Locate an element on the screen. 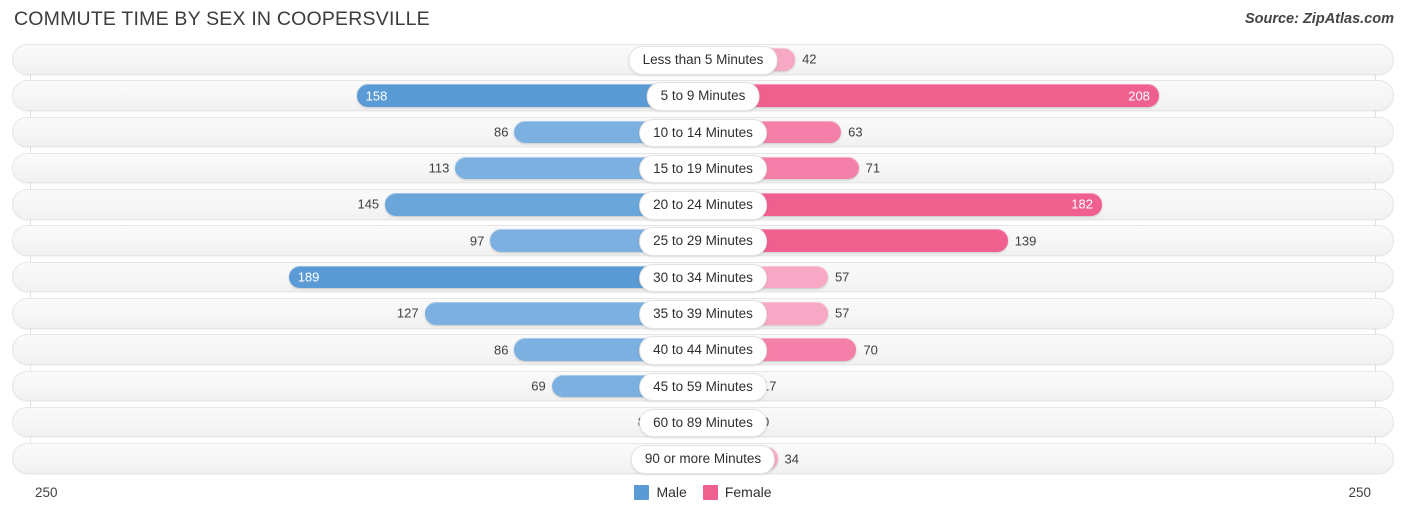 Image resolution: width=1406 pixels, height=522 pixels. row-category-label: 30 to 34 Minutes is located at coordinates (703, 278).